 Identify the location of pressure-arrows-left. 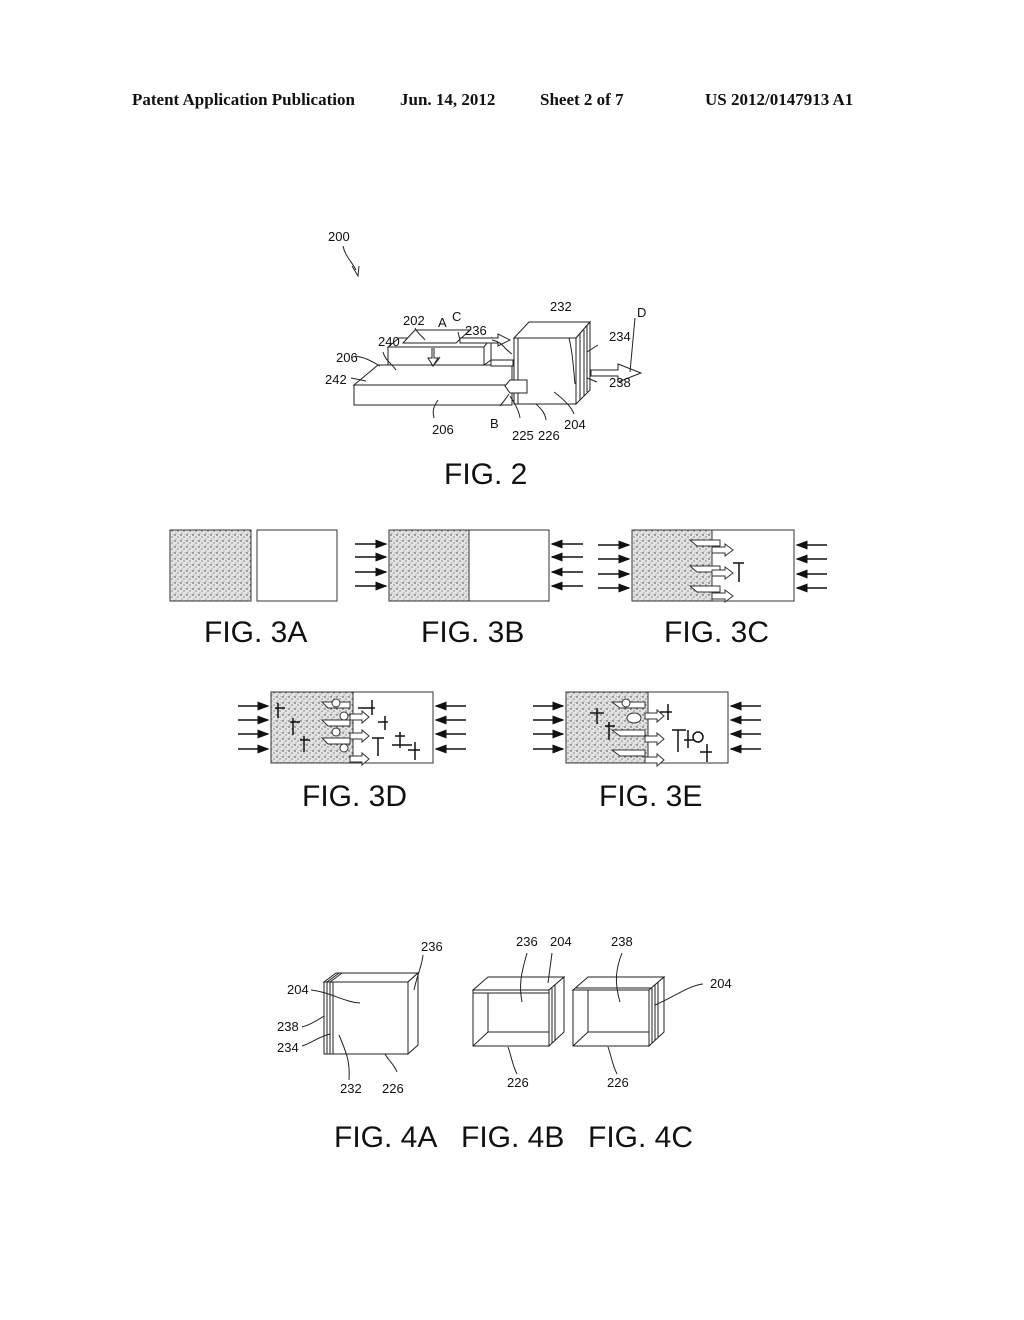
(371, 565).